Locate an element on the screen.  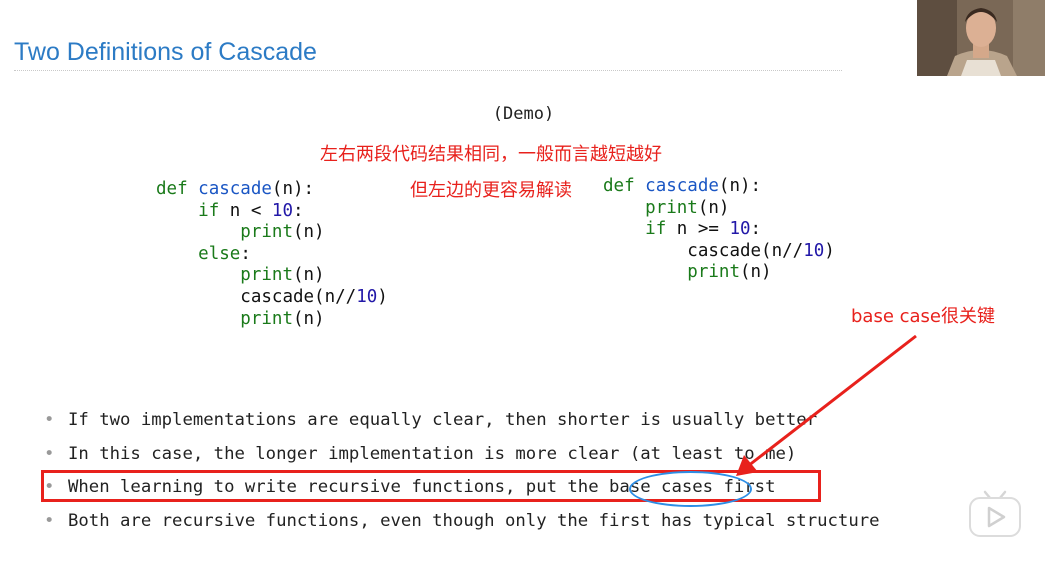
annotation-arrow is located at coordinates (826, 405).